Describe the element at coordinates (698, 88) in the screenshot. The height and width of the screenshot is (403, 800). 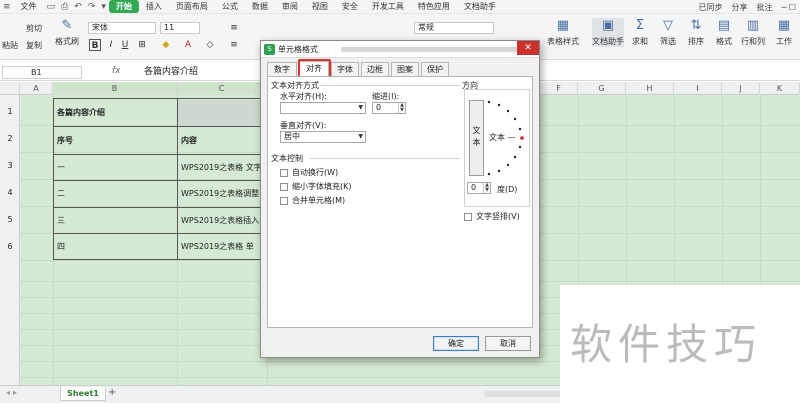
I see `col-header-i: I` at that location.